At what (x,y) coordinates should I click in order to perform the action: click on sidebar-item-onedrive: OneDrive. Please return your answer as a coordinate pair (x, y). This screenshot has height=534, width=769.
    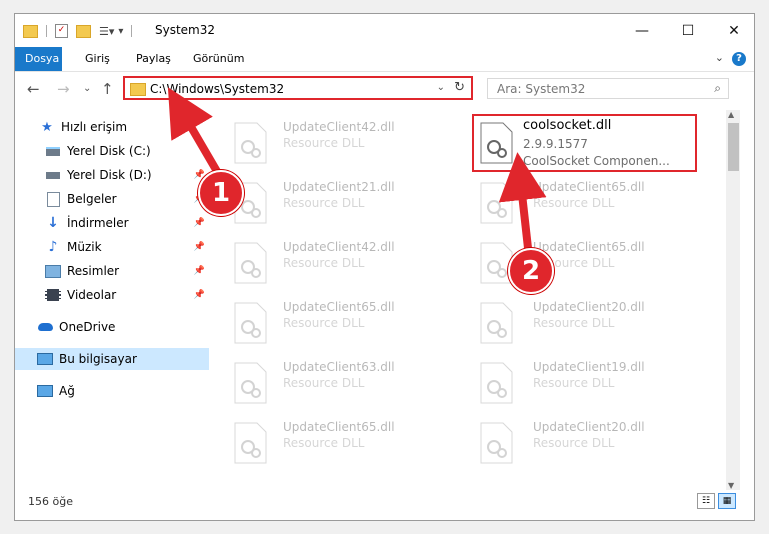
    Looking at the image, I should click on (112, 327).